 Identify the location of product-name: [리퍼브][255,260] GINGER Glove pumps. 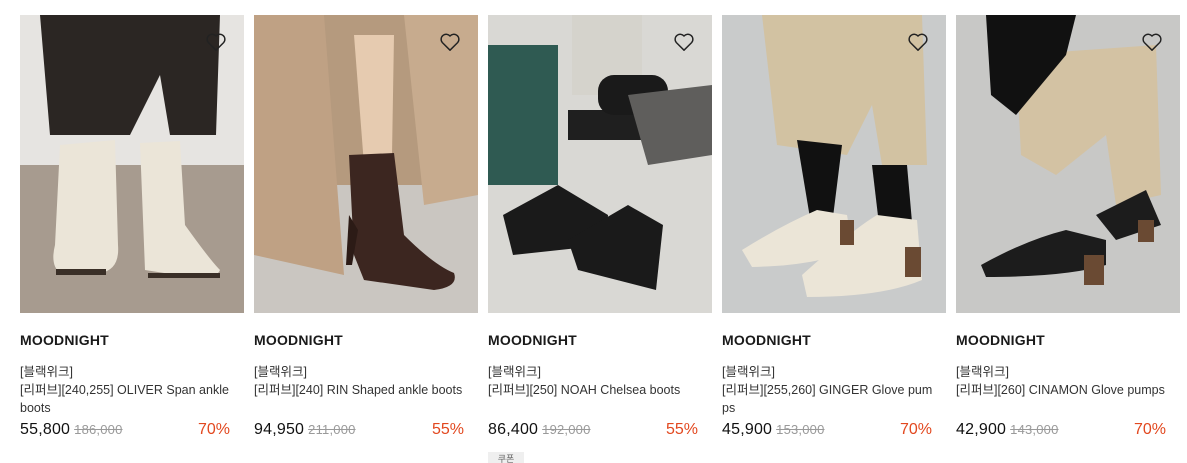
(829, 401).